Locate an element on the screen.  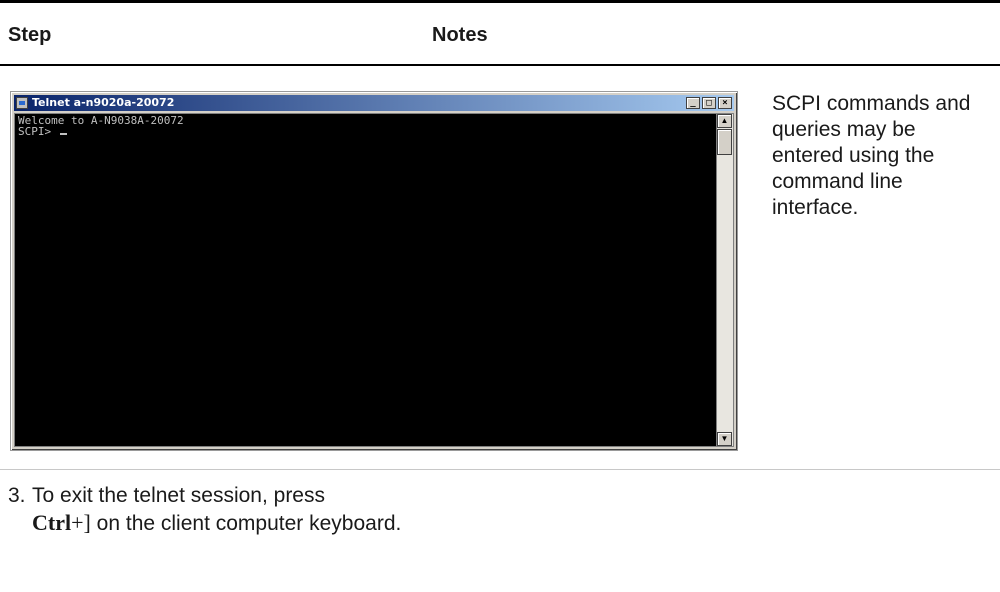
table-header-rule is located at coordinates (500, 65).